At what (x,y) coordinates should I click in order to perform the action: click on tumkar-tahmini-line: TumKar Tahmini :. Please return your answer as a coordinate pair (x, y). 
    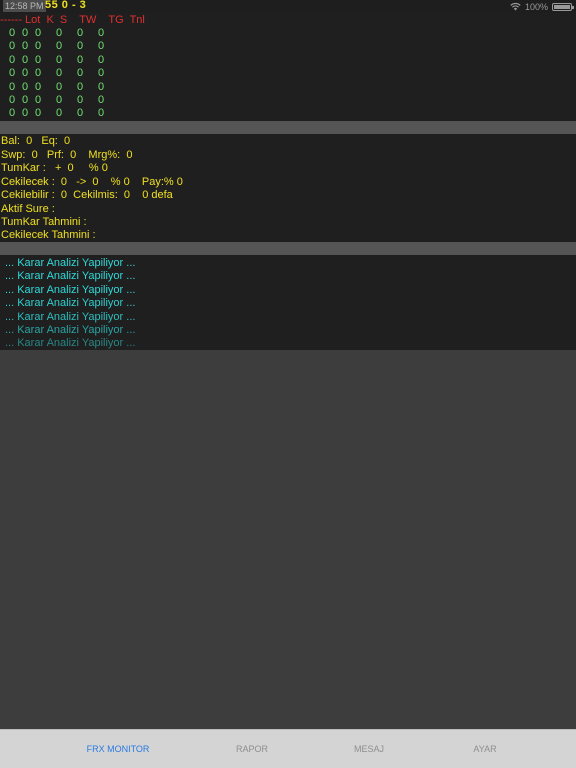
    Looking at the image, I should click on (44, 222).